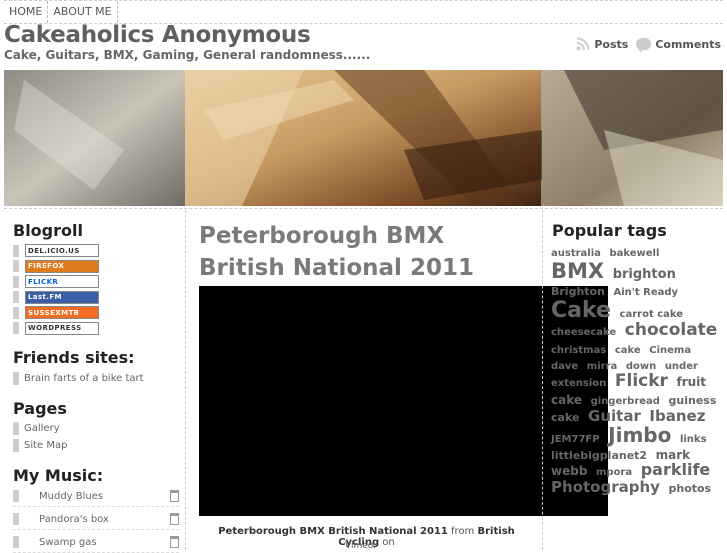  I want to click on tag-link: cake, so click(628, 350).